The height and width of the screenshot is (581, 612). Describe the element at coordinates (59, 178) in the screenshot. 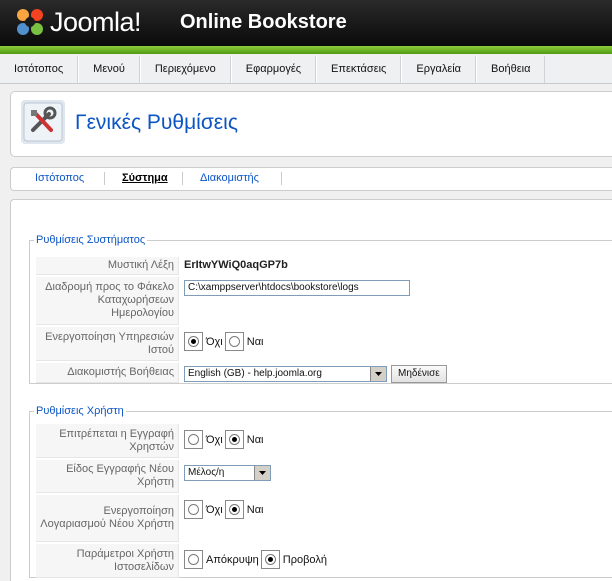

I see `tab-site: Ιστότοπος` at that location.